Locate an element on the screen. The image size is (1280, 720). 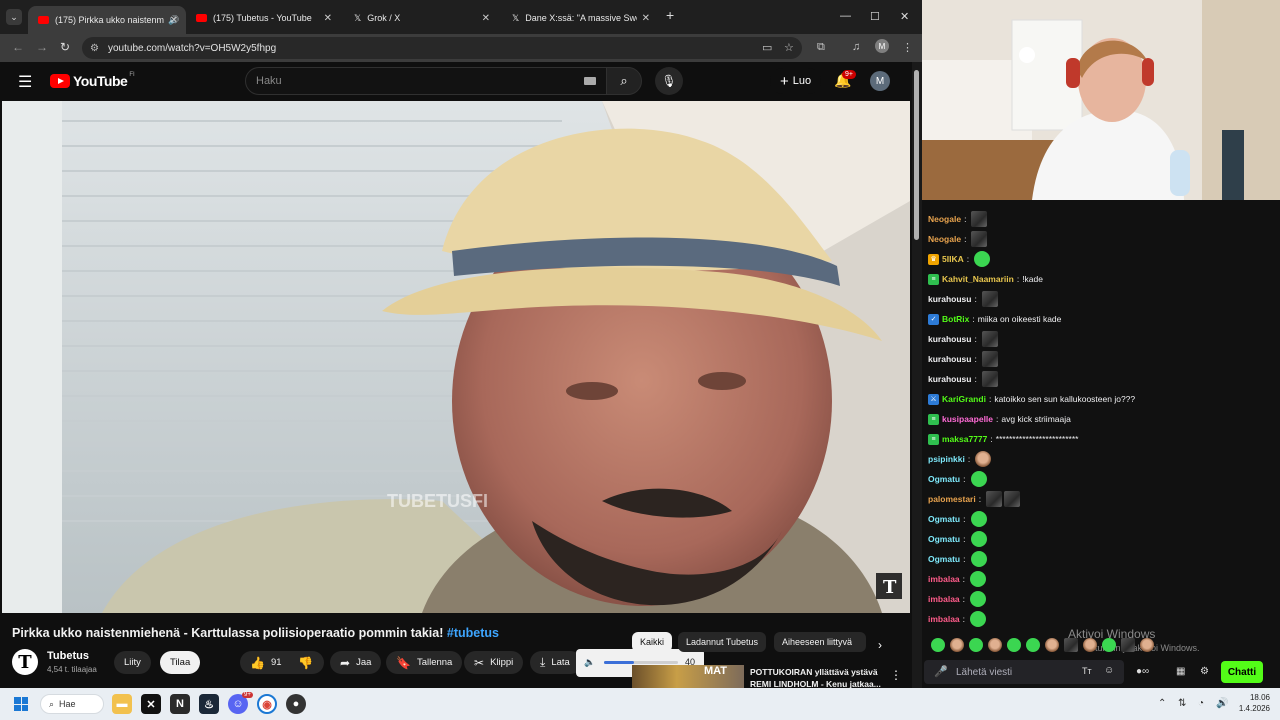
steam-icon: ♨ is located at coordinates (209, 704).